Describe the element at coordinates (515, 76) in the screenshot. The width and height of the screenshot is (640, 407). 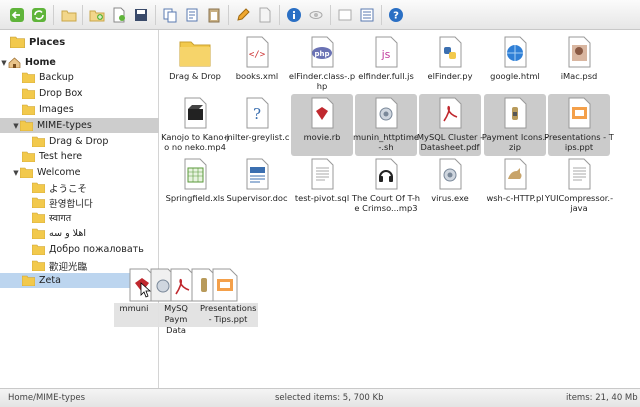
I see `file-name: google.html` at that location.